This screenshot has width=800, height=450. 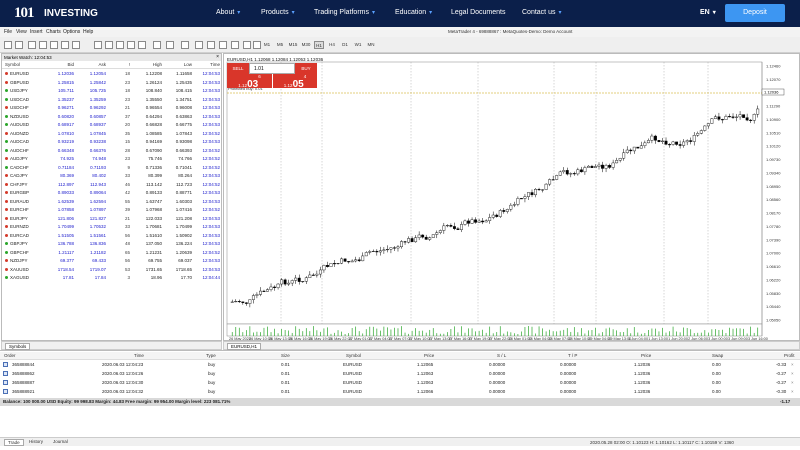 What do you see at coordinates (223, 45) in the screenshot?
I see `channel-icon` at bounding box center [223, 45].